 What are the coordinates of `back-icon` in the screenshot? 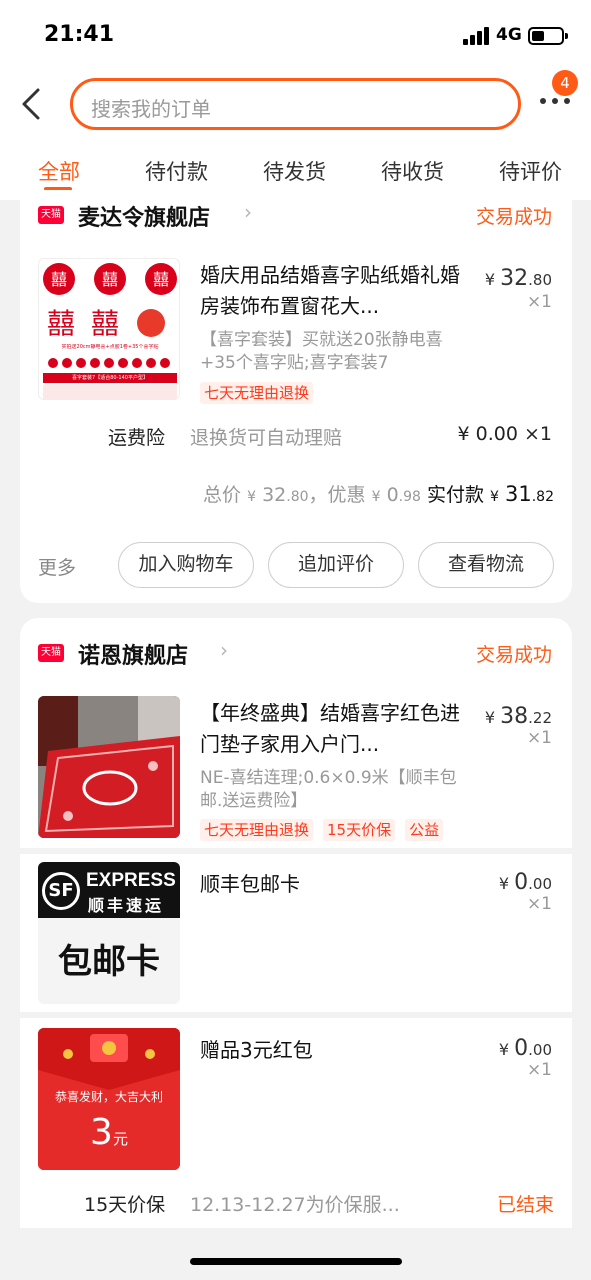 It's located at (33, 104).